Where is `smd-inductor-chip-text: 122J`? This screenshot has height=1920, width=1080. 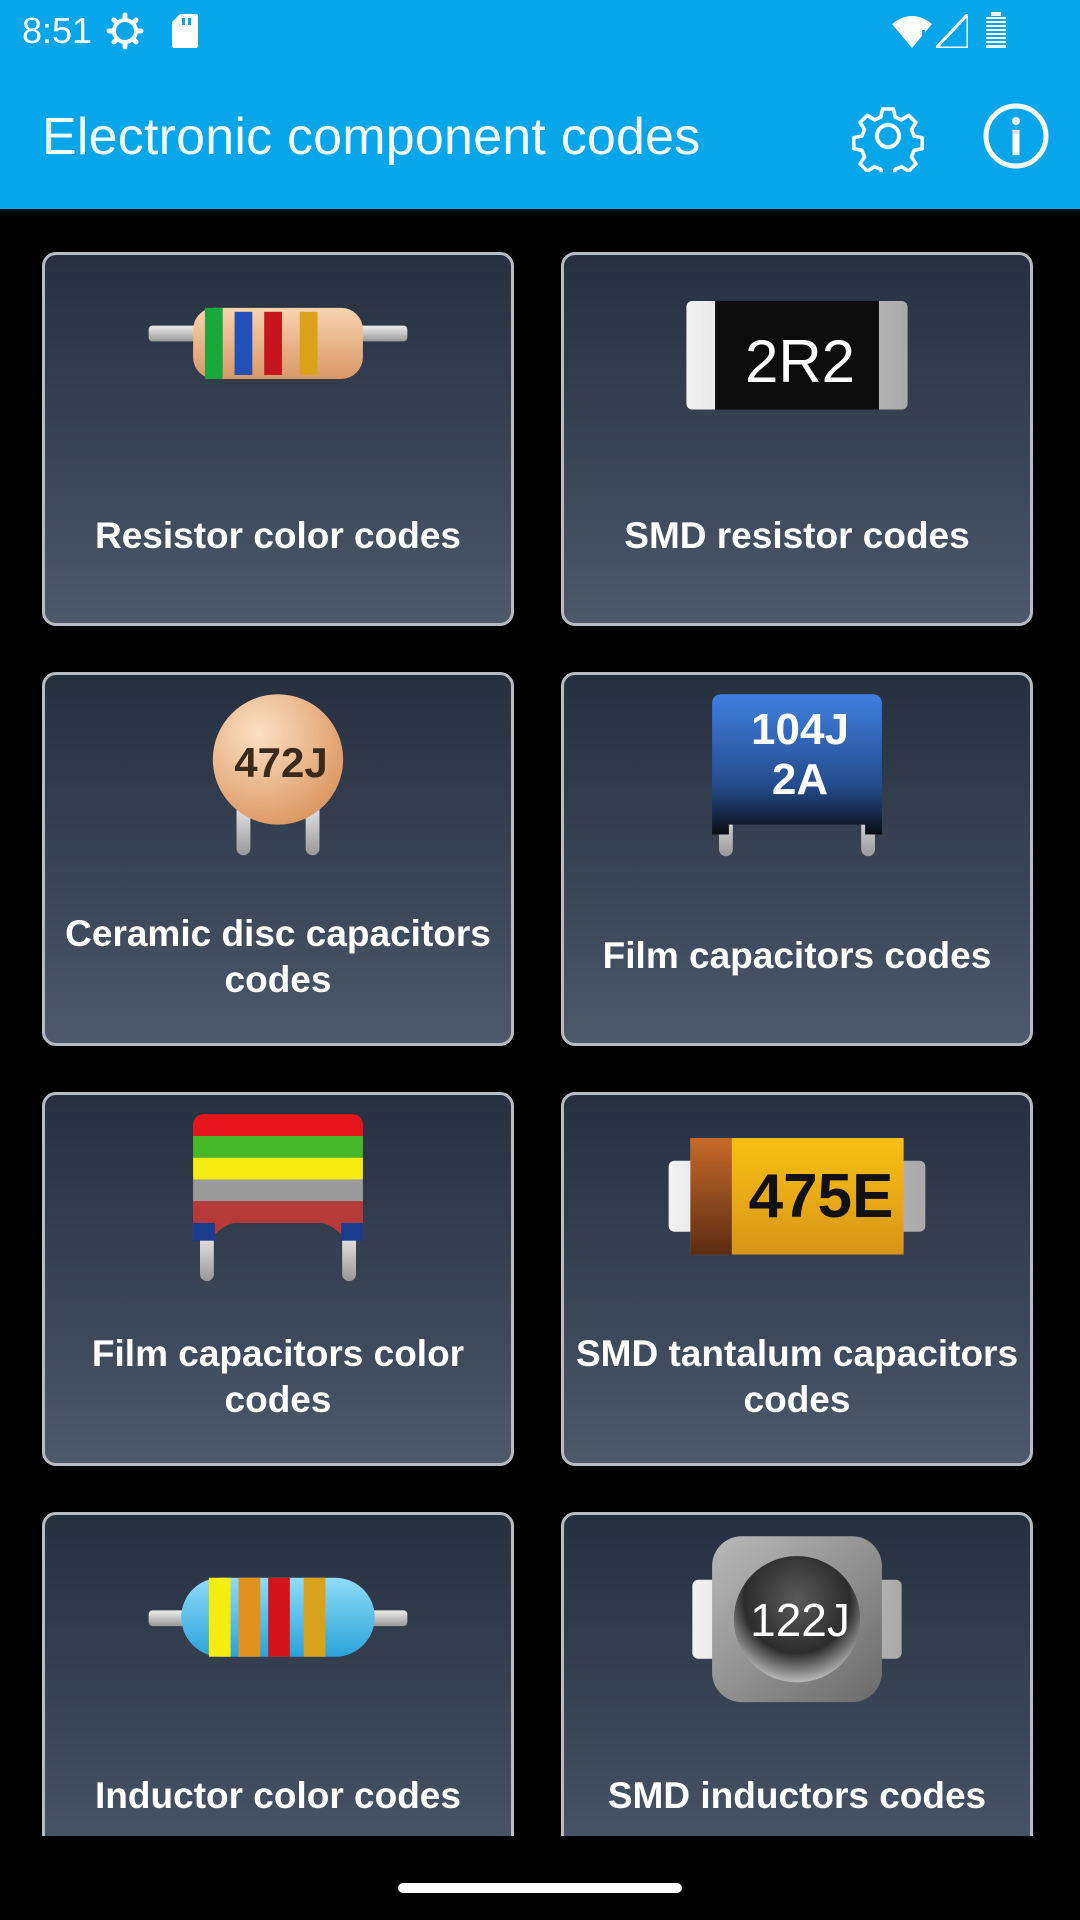 smd-inductor-chip-text: 122J is located at coordinates (800, 1620).